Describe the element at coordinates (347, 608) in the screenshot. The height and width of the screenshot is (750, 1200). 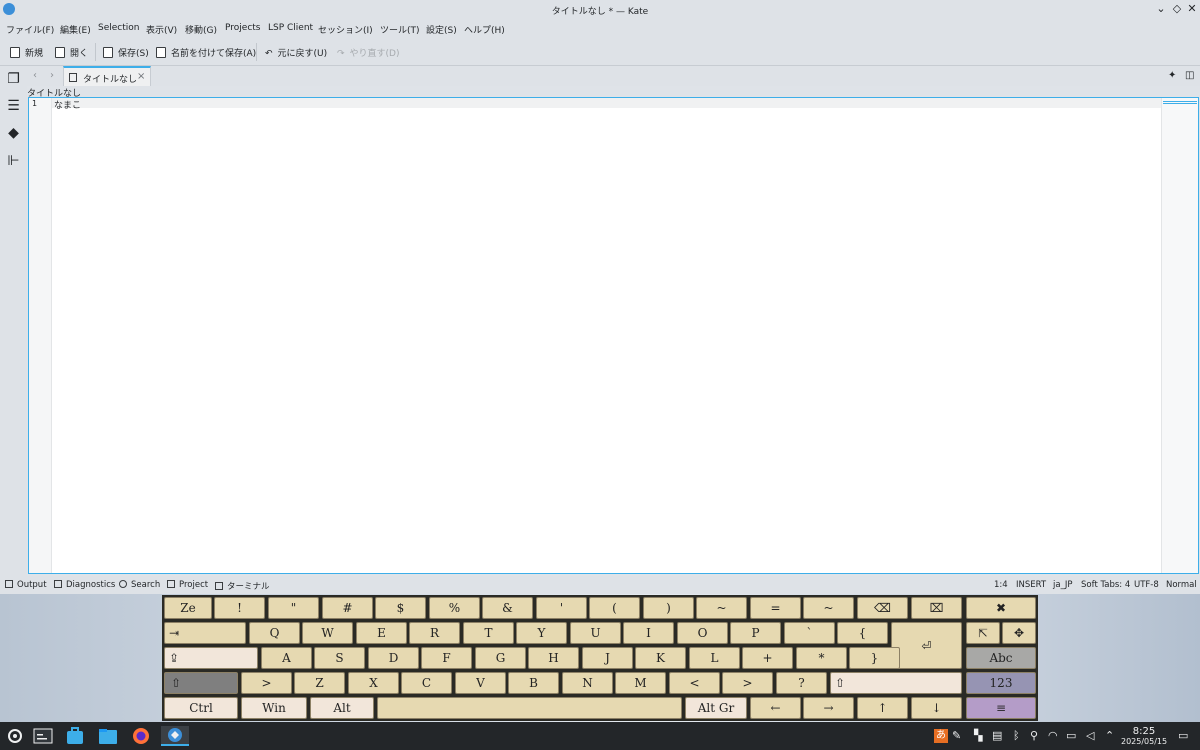
I see `key-hash: #` at that location.